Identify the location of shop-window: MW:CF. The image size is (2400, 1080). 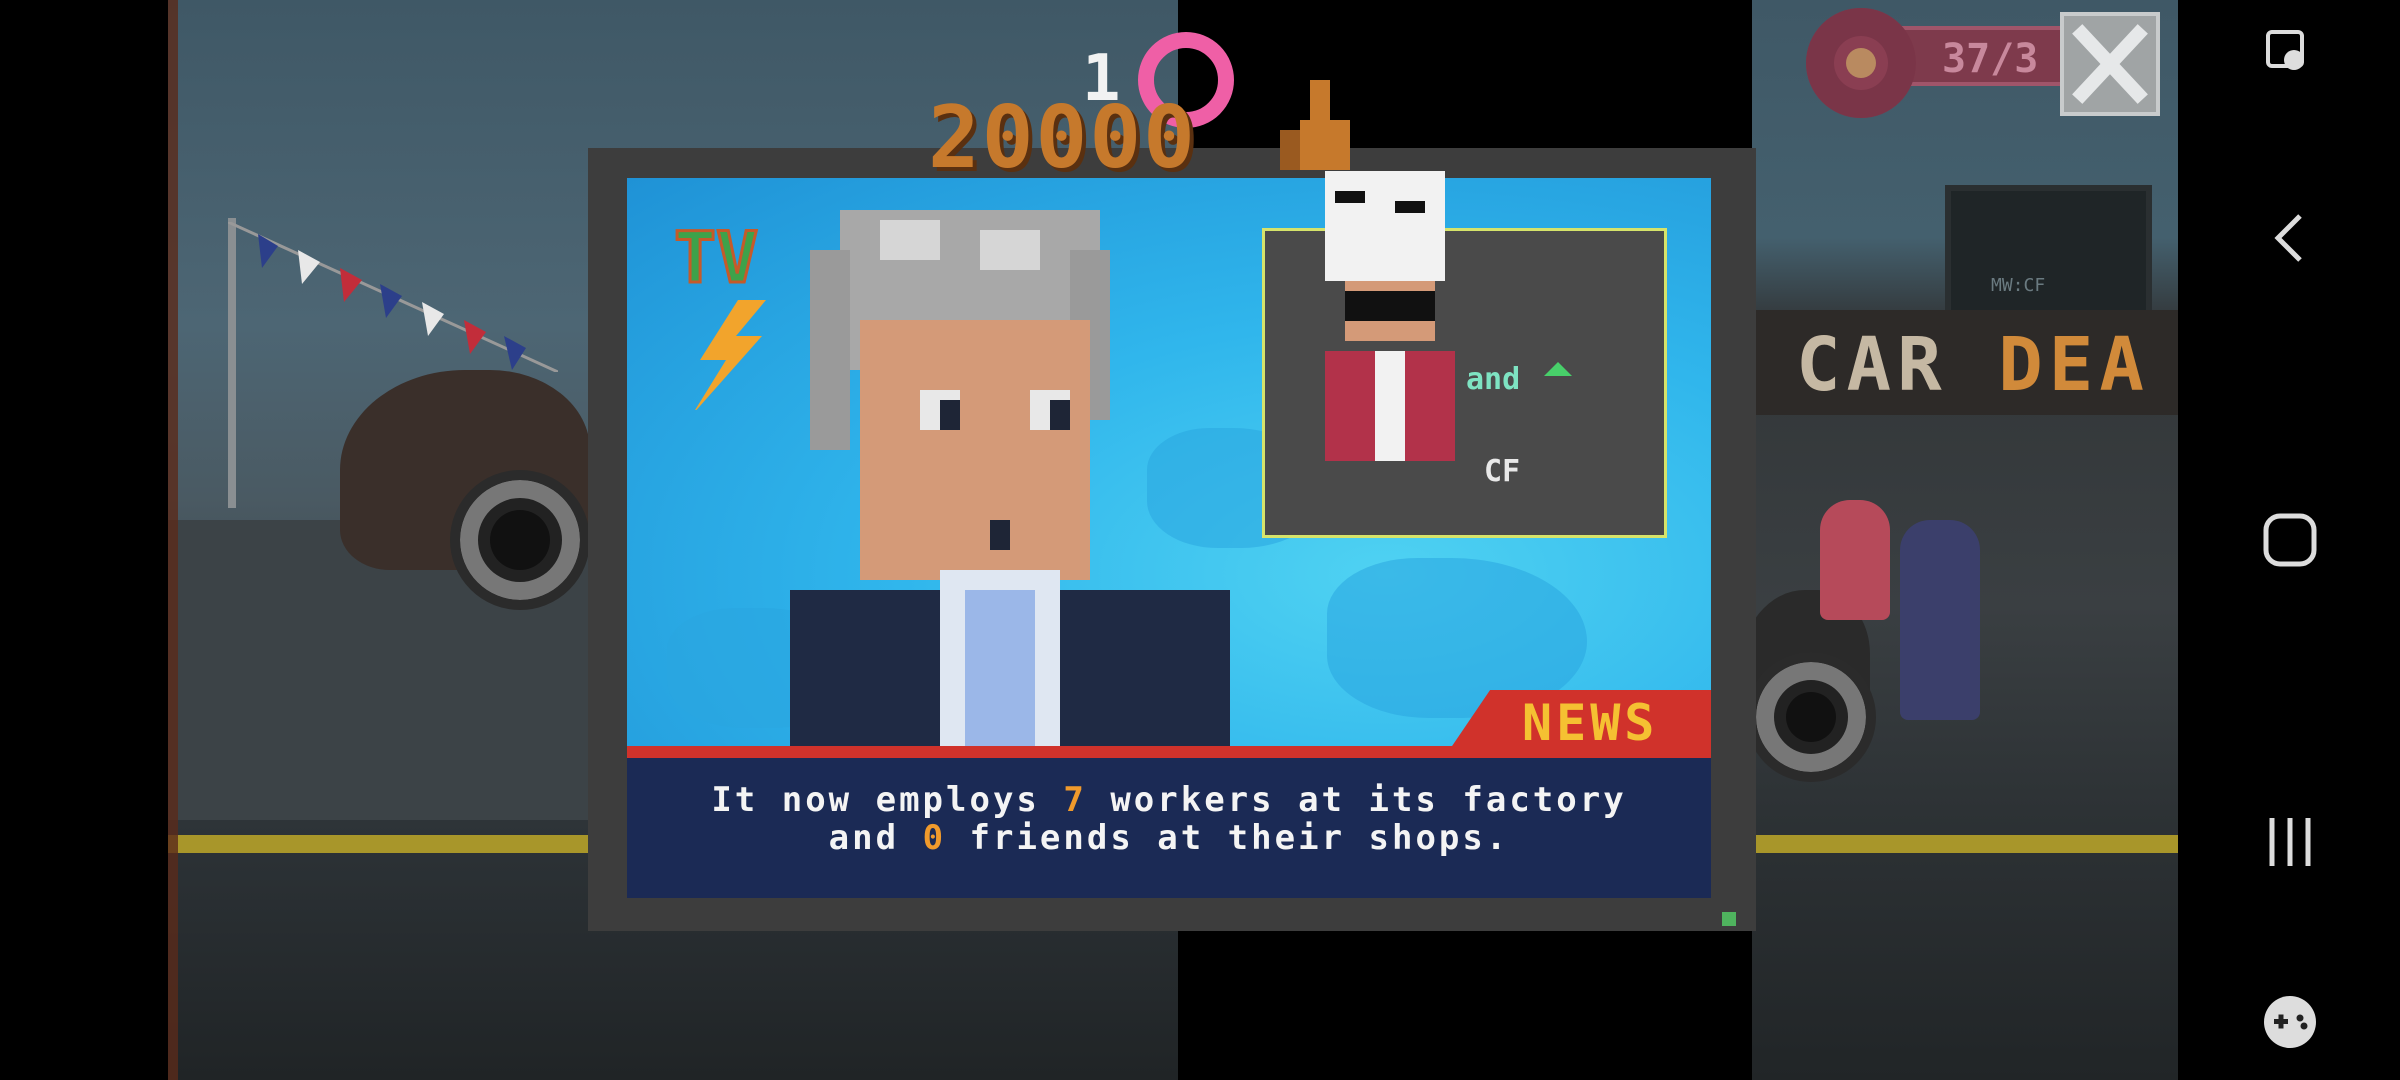
(2048, 253).